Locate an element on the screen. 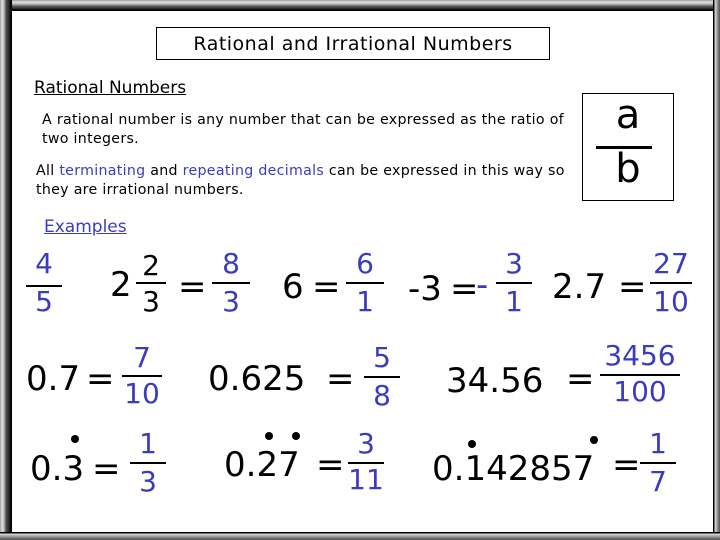 The image size is (720, 540). example-mixed-fraction: 2 3 is located at coordinates (151, 287).